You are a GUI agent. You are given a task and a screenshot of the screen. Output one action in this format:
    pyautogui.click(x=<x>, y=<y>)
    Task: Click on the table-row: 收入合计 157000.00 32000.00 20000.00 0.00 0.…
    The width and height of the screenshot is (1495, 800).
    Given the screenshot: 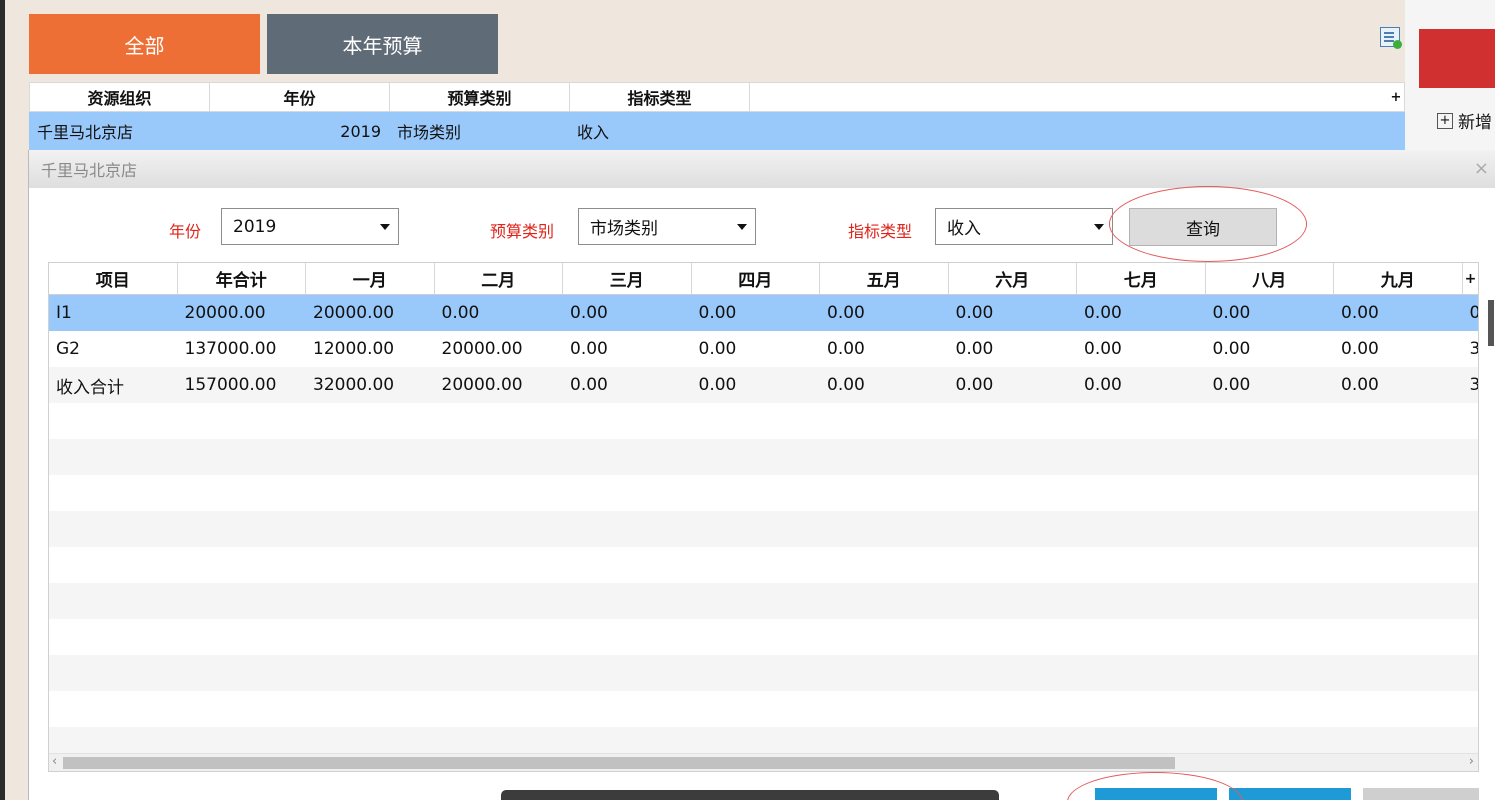 What is the action you would take?
    pyautogui.click(x=763, y=385)
    